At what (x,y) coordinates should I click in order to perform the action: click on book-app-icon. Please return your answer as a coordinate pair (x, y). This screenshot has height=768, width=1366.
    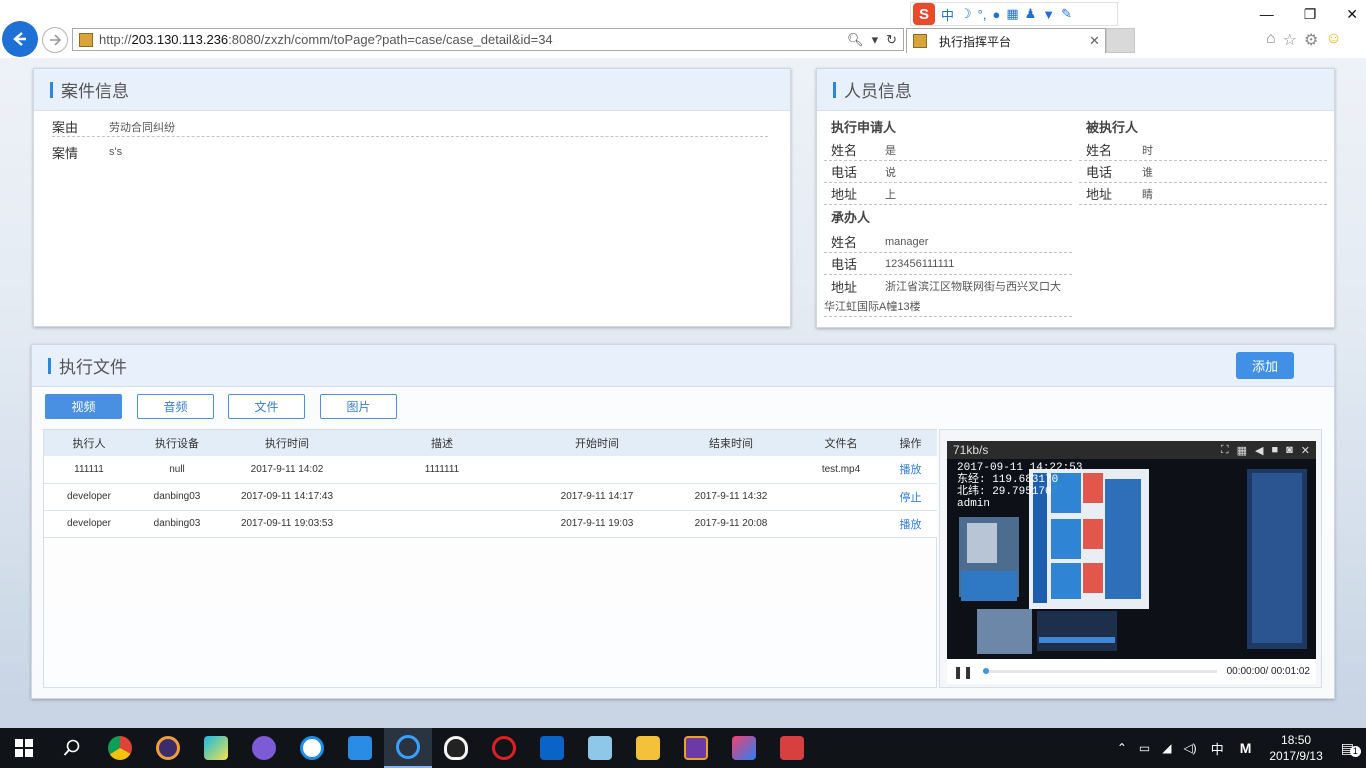
    Looking at the image, I should click on (600, 748).